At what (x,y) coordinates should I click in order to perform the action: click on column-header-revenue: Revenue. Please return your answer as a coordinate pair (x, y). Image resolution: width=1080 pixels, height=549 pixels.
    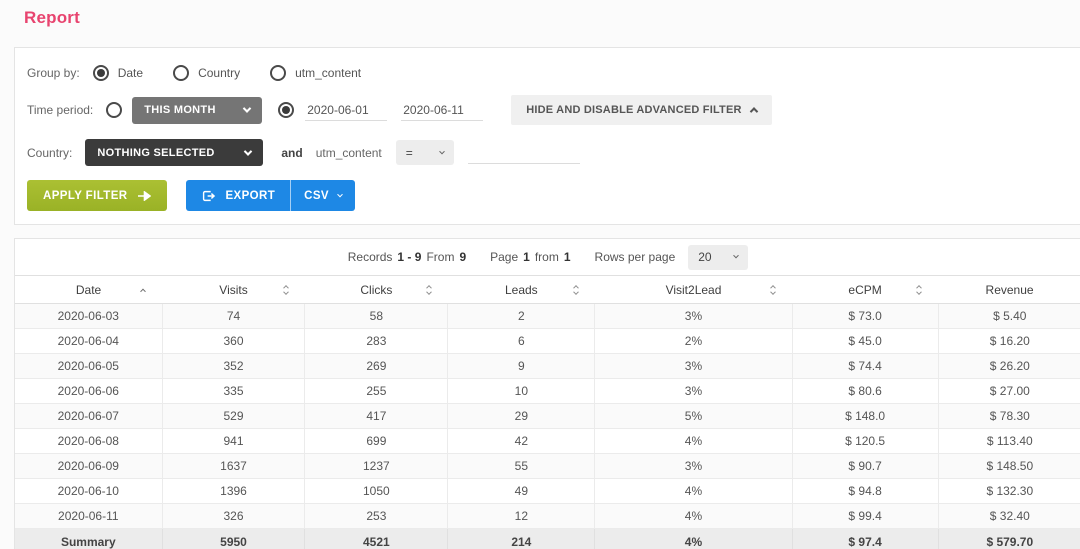
    Looking at the image, I should click on (1009, 289).